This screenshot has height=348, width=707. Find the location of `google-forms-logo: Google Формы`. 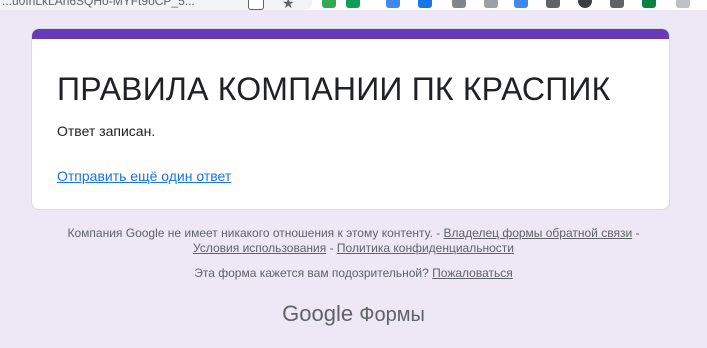

google-forms-logo: Google Формы is located at coordinates (353, 314).